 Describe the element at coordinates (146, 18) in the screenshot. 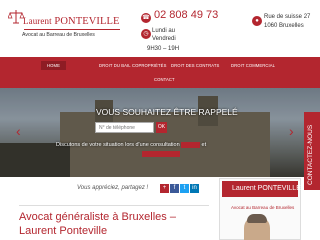

I see `phone-icon: ☎` at that location.